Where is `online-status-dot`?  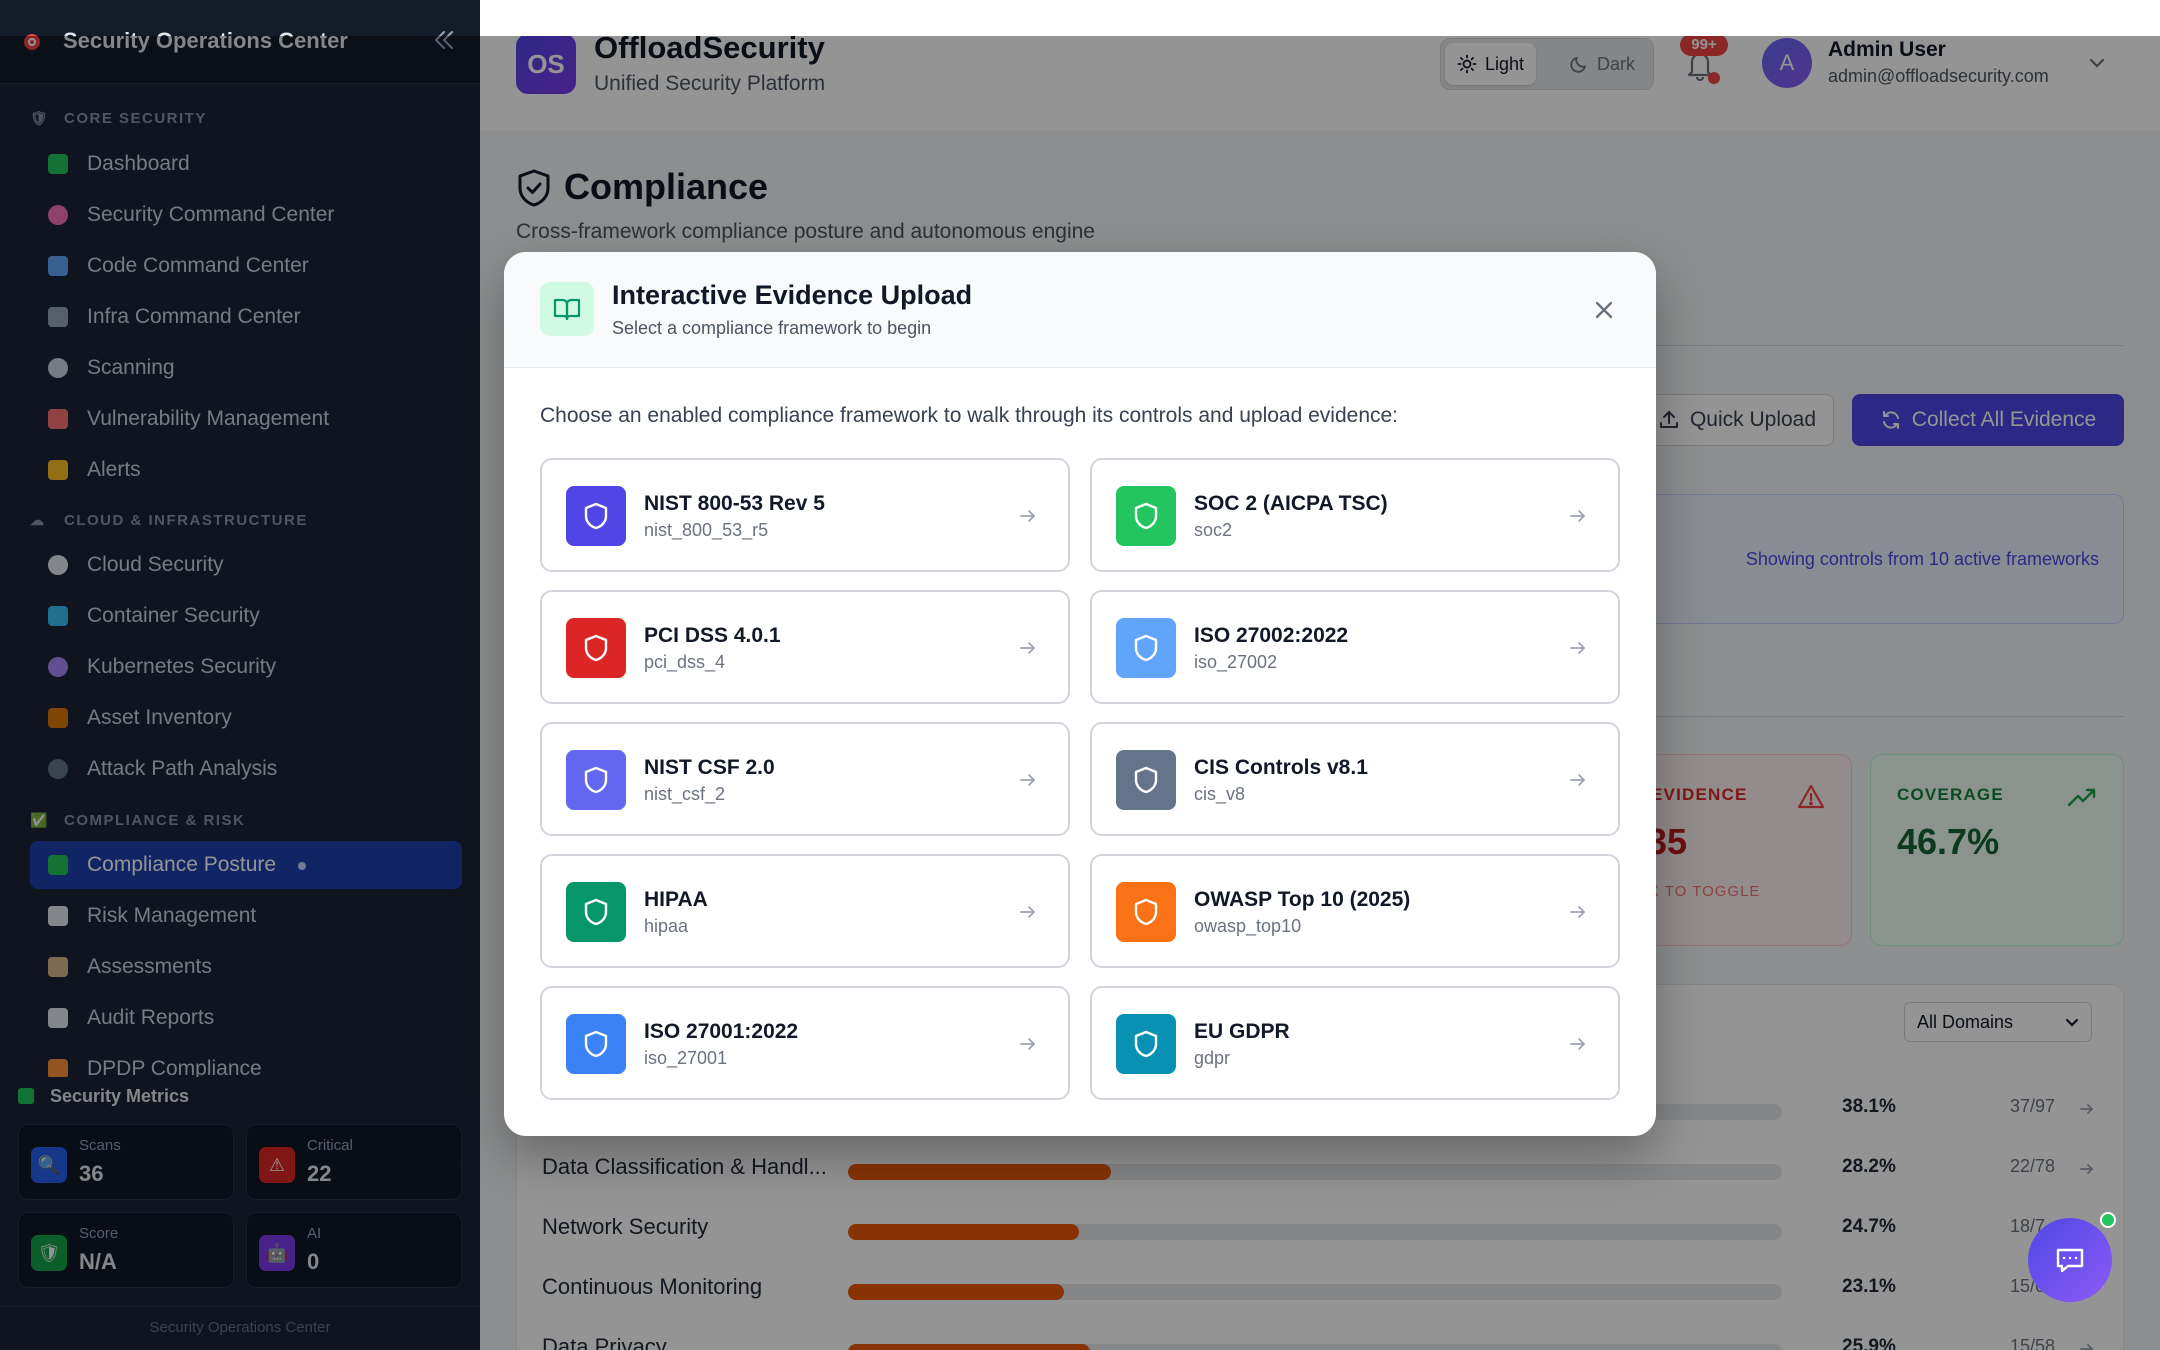
online-status-dot is located at coordinates (2108, 1220).